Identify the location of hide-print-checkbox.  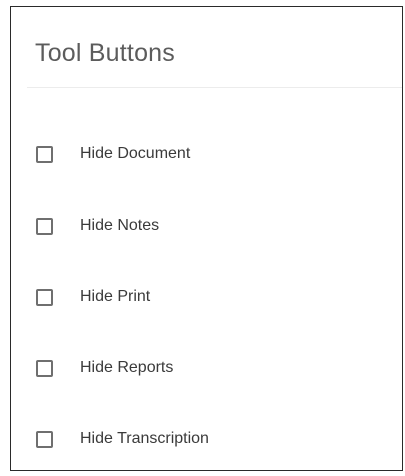
(44, 297).